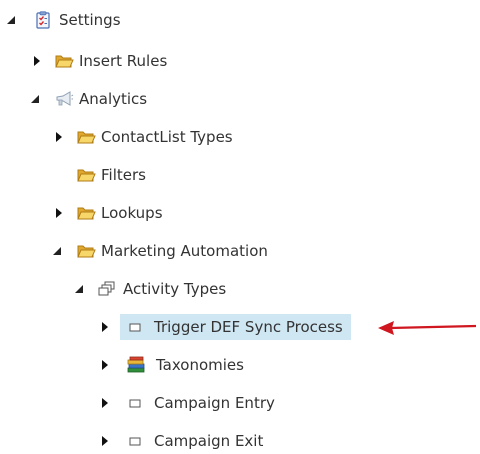 This screenshot has height=454, width=480. Describe the element at coordinates (64, 99) in the screenshot. I see `megaphone-icon` at that location.